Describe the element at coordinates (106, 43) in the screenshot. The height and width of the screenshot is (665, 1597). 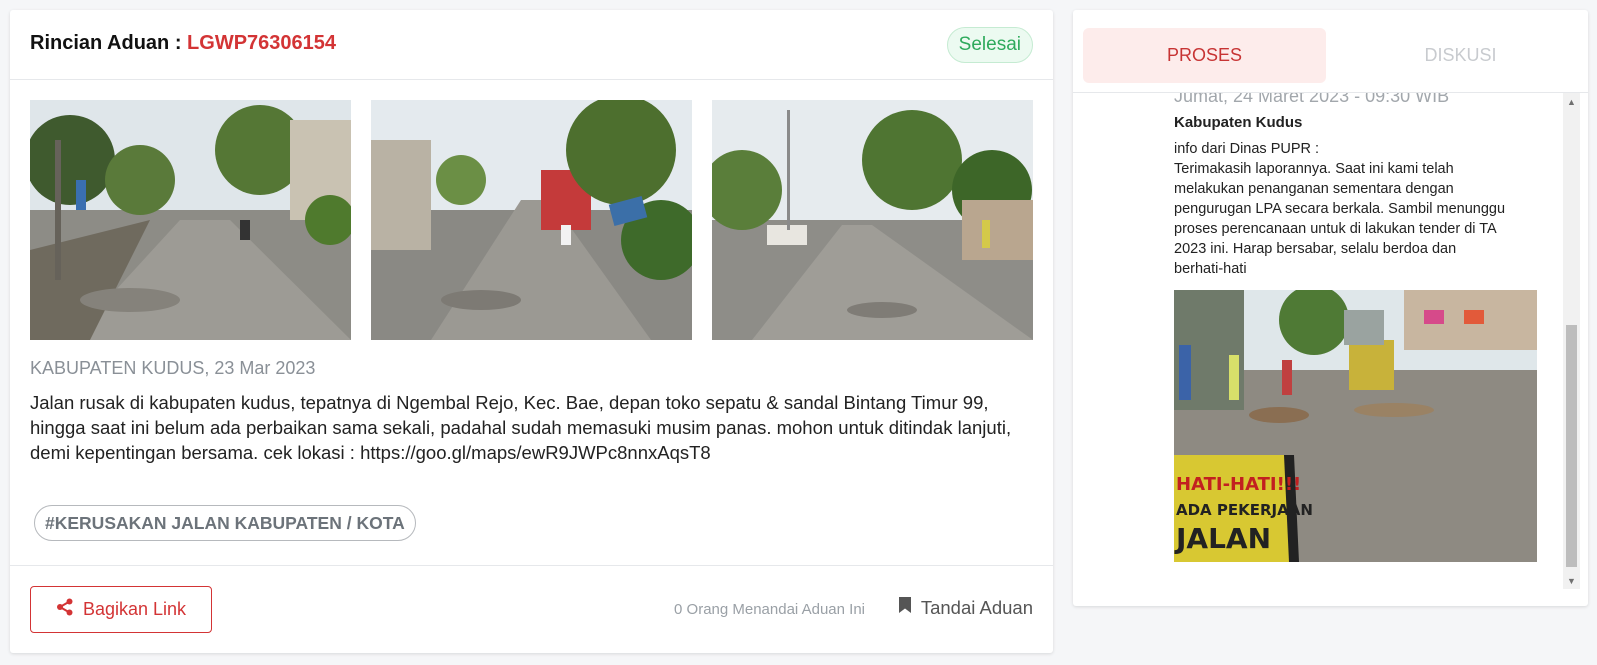
I see `title-prefix: Rincian Aduan :` at that location.